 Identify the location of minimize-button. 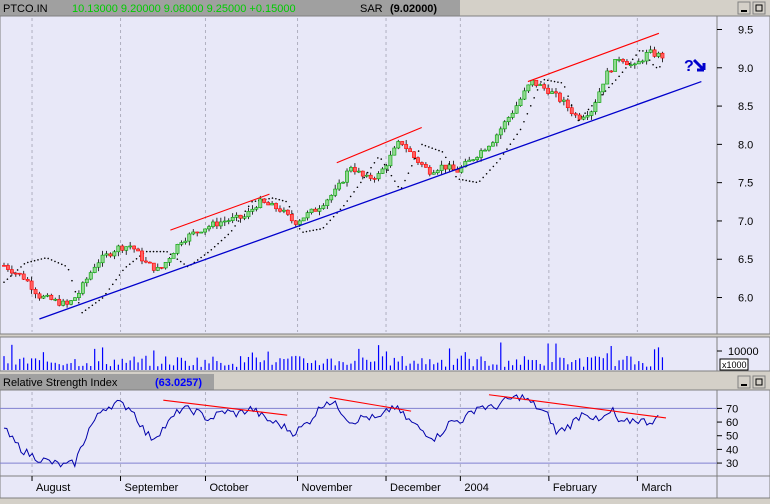
(744, 8).